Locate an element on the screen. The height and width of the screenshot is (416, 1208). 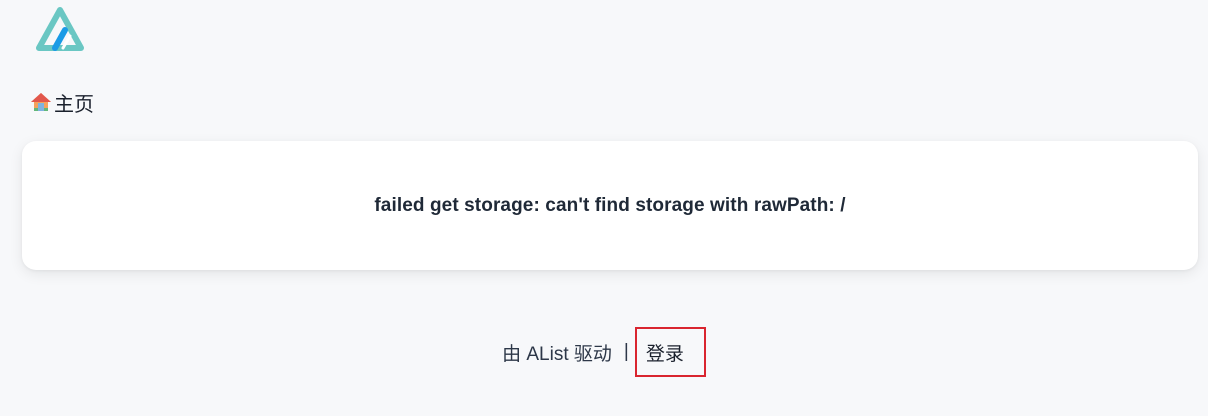
powered-by-text: 由 AList 驱动 is located at coordinates (557, 352).